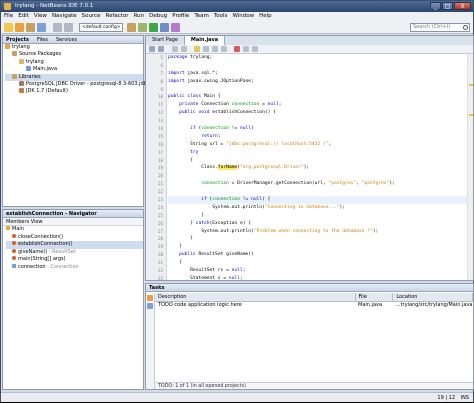 This screenshot has height=403, width=474. I want to click on tree-node: Main.java, so click(74, 69).